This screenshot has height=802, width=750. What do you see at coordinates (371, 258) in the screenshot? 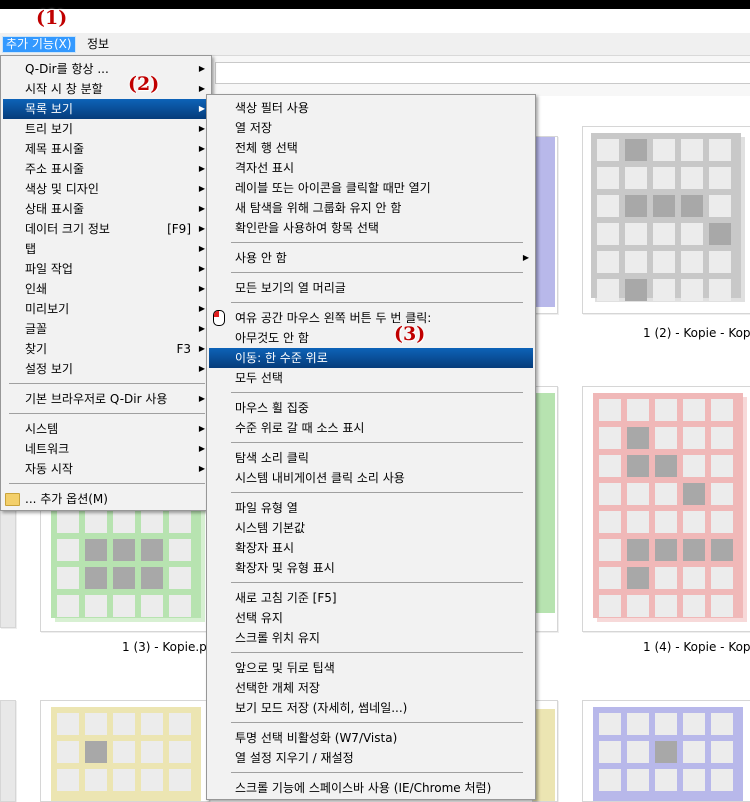
I see `submenu-item: 사용 안 함 ▶` at bounding box center [371, 258].